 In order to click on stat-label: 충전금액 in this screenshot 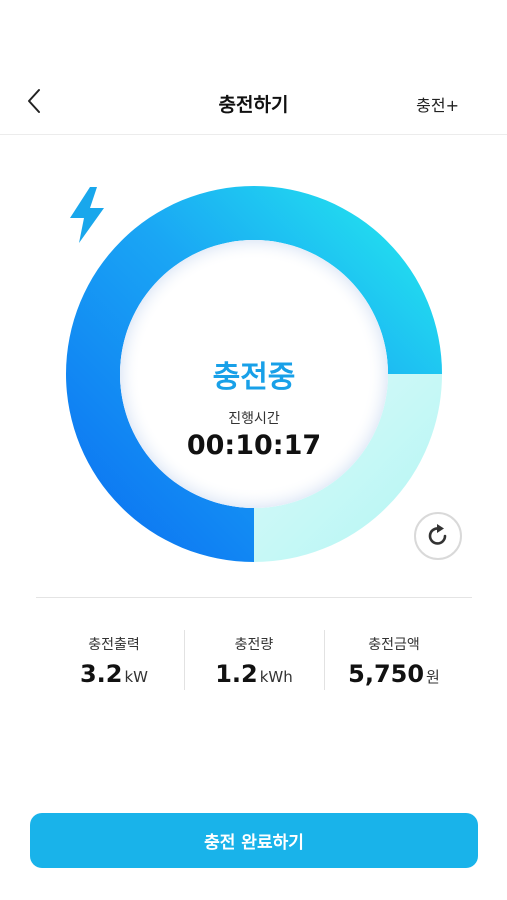, I will do `click(394, 645)`.